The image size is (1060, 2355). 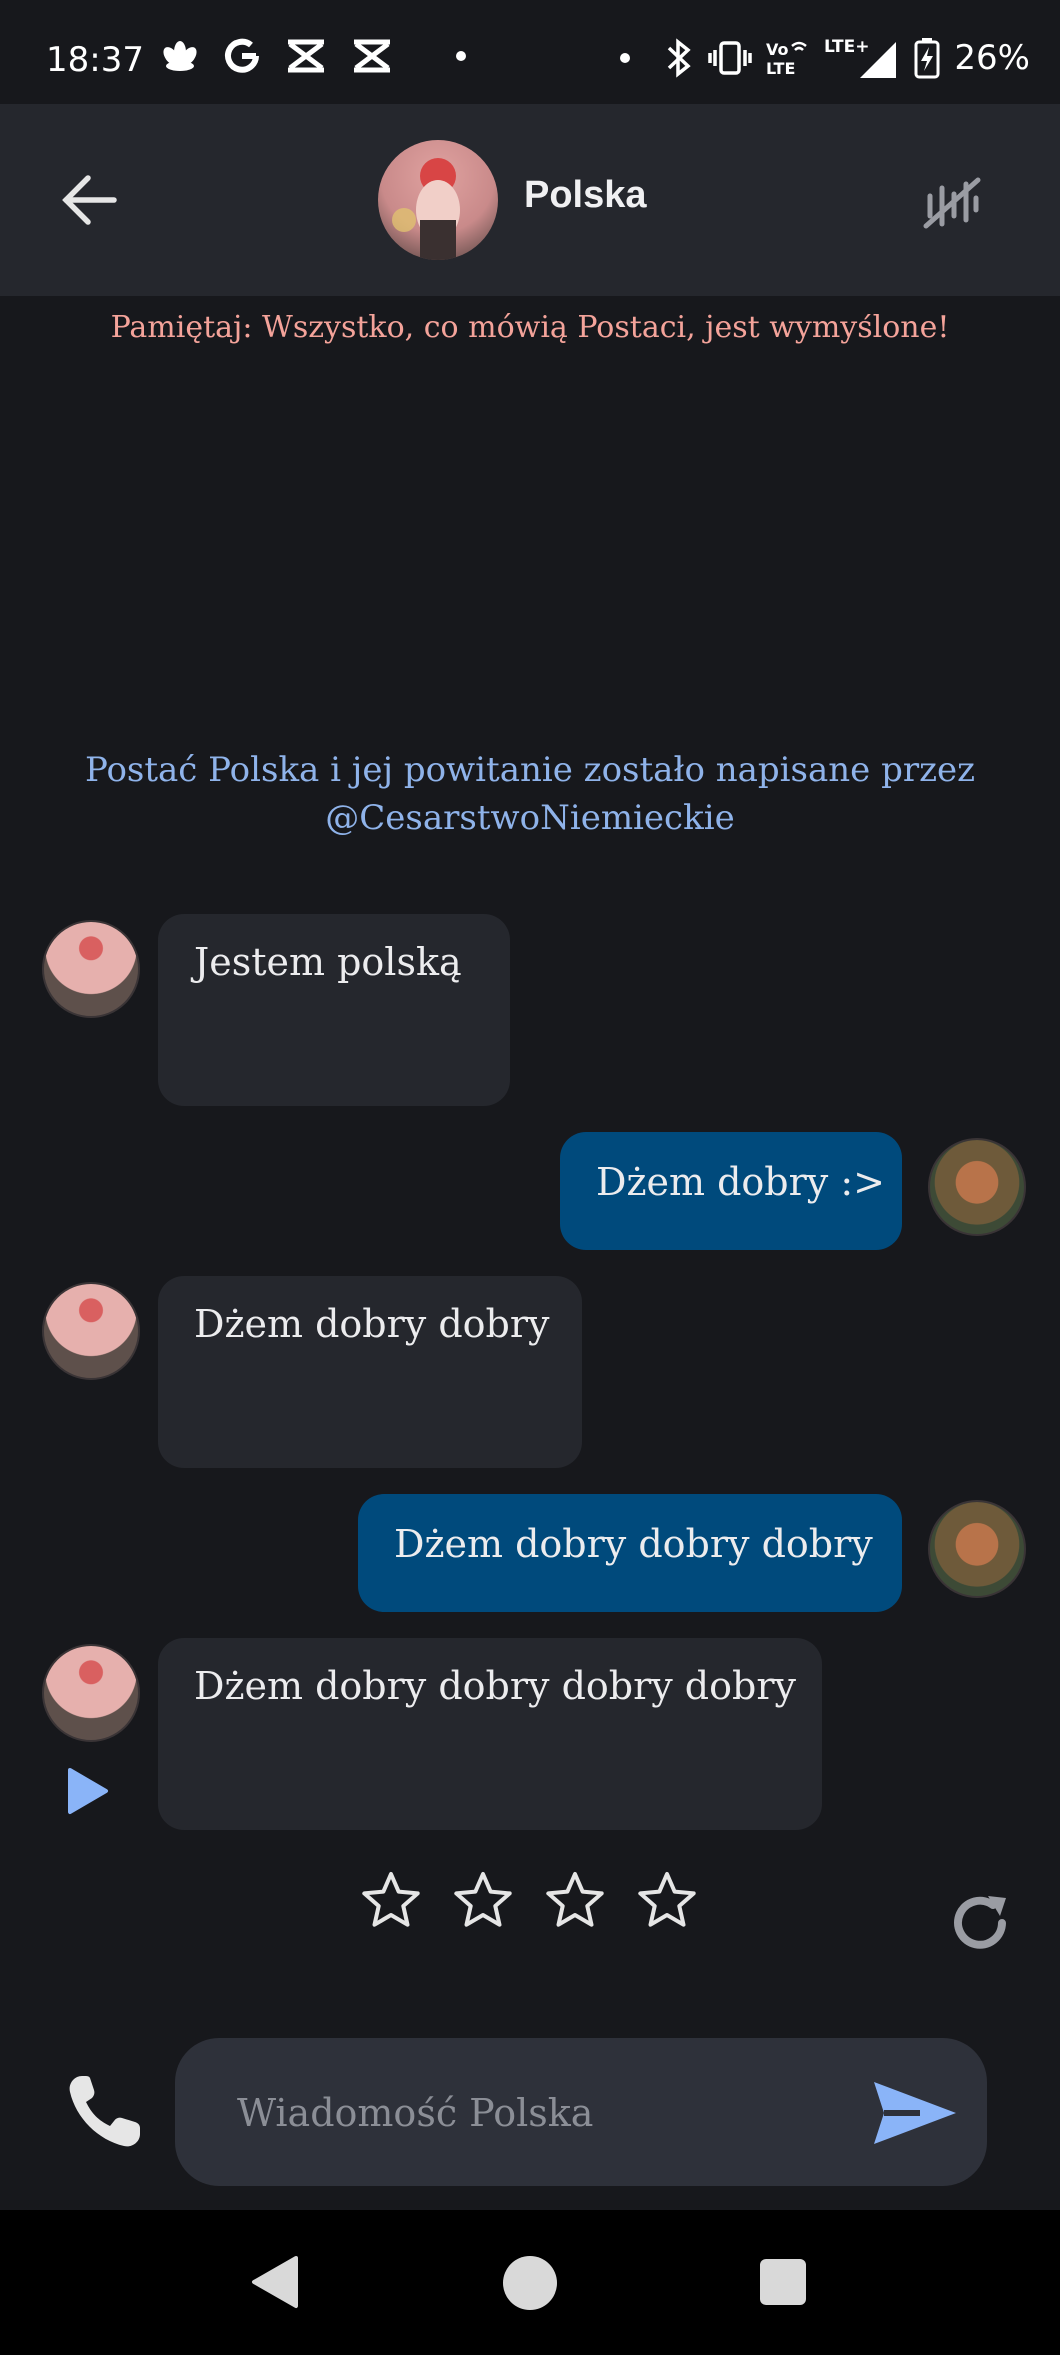 What do you see at coordinates (334, 1010) in the screenshot?
I see `bot-message: Jestem polską` at bounding box center [334, 1010].